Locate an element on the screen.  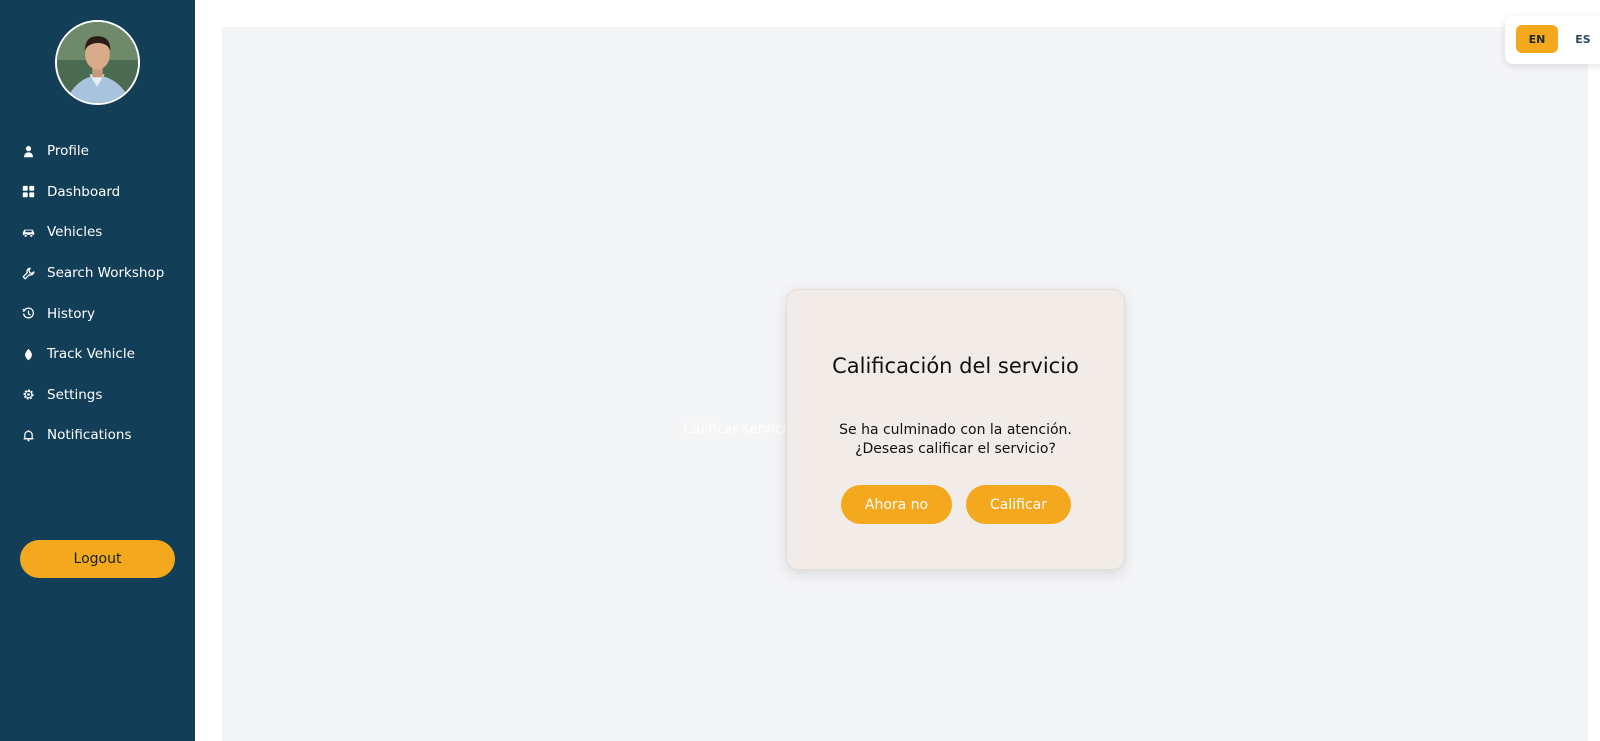
avatar is located at coordinates (97, 62).